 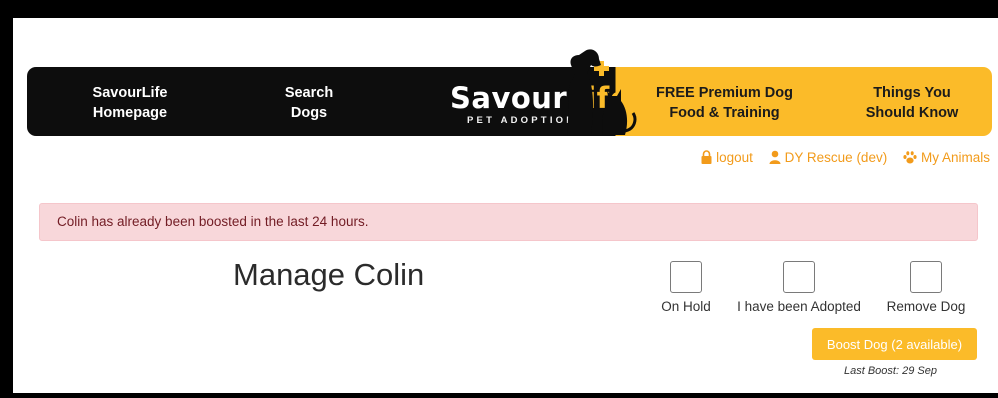 I want to click on adopted-checkbox, so click(x=799, y=277).